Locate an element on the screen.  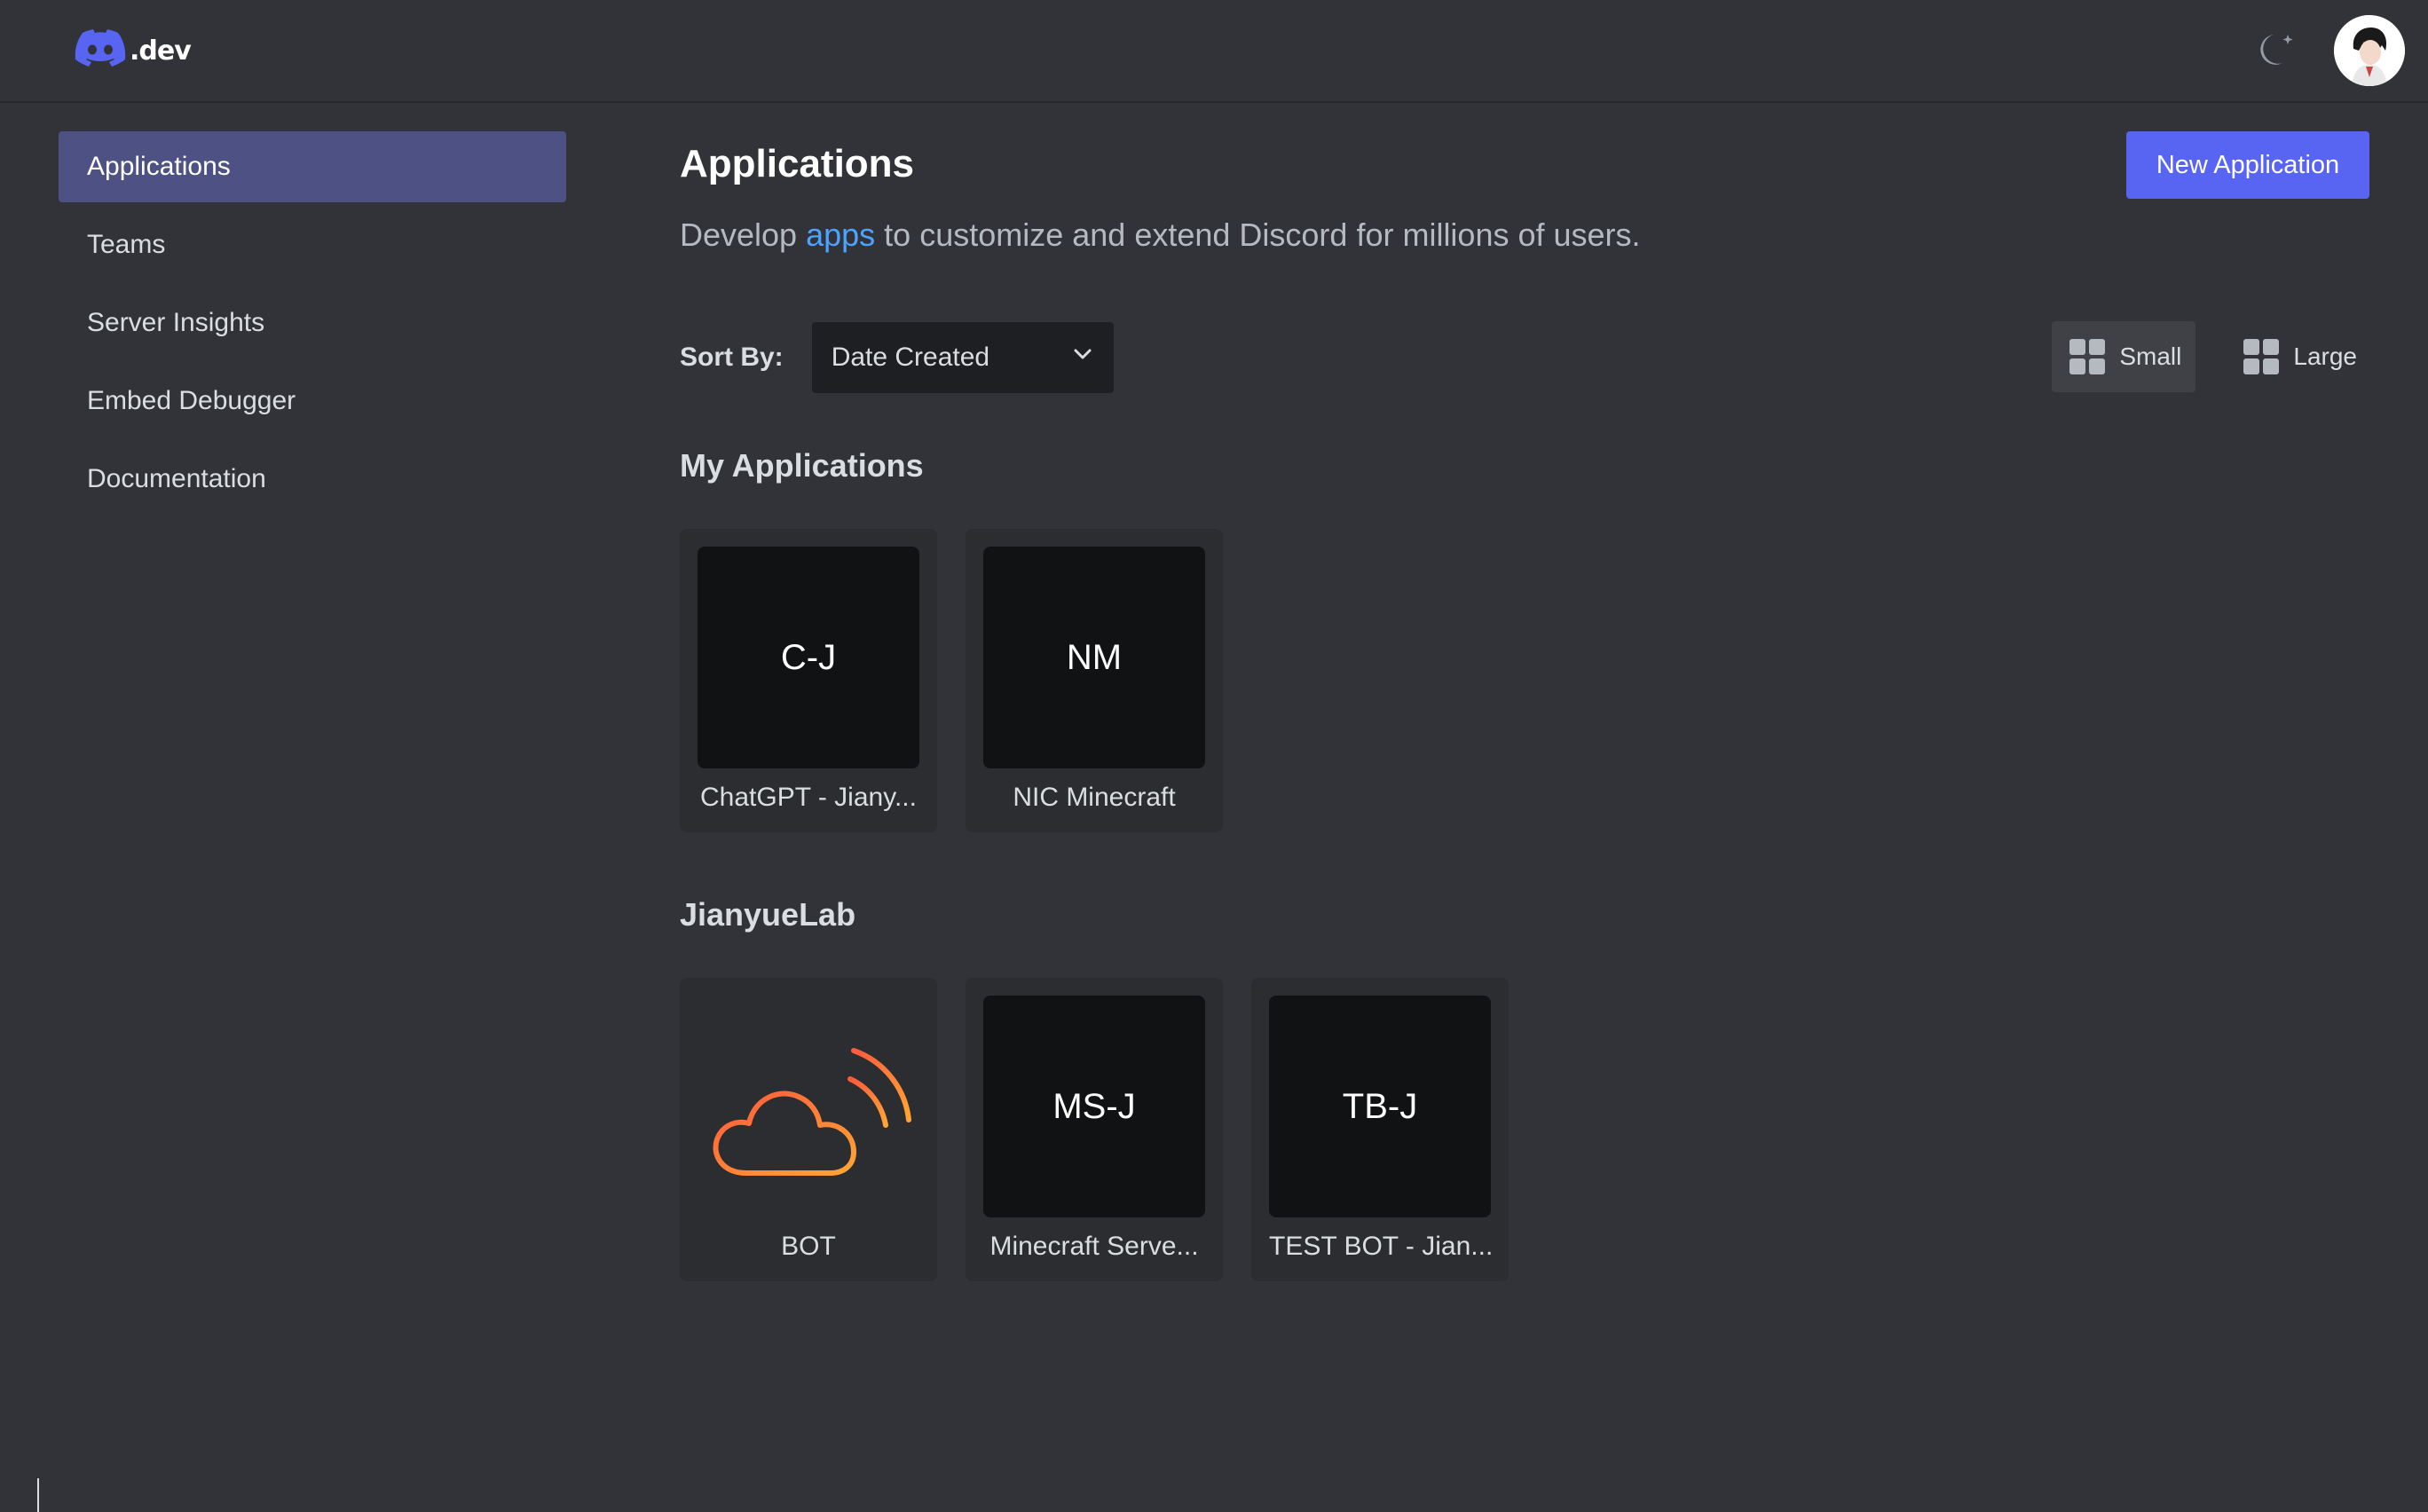
list-controls: Sort By: Date Created Small Large is located at coordinates (1525, 358).